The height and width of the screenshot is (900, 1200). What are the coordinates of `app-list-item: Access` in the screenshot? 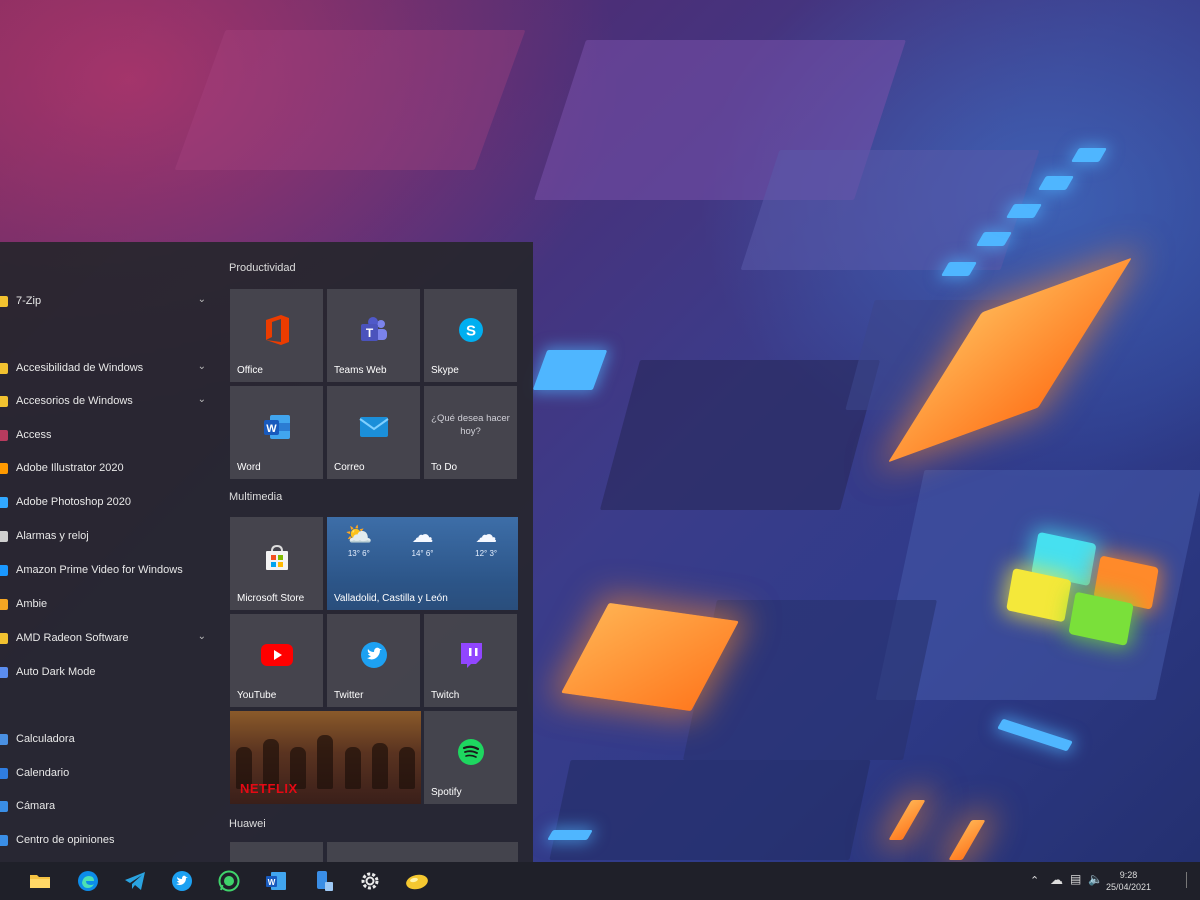 It's located at (109, 435).